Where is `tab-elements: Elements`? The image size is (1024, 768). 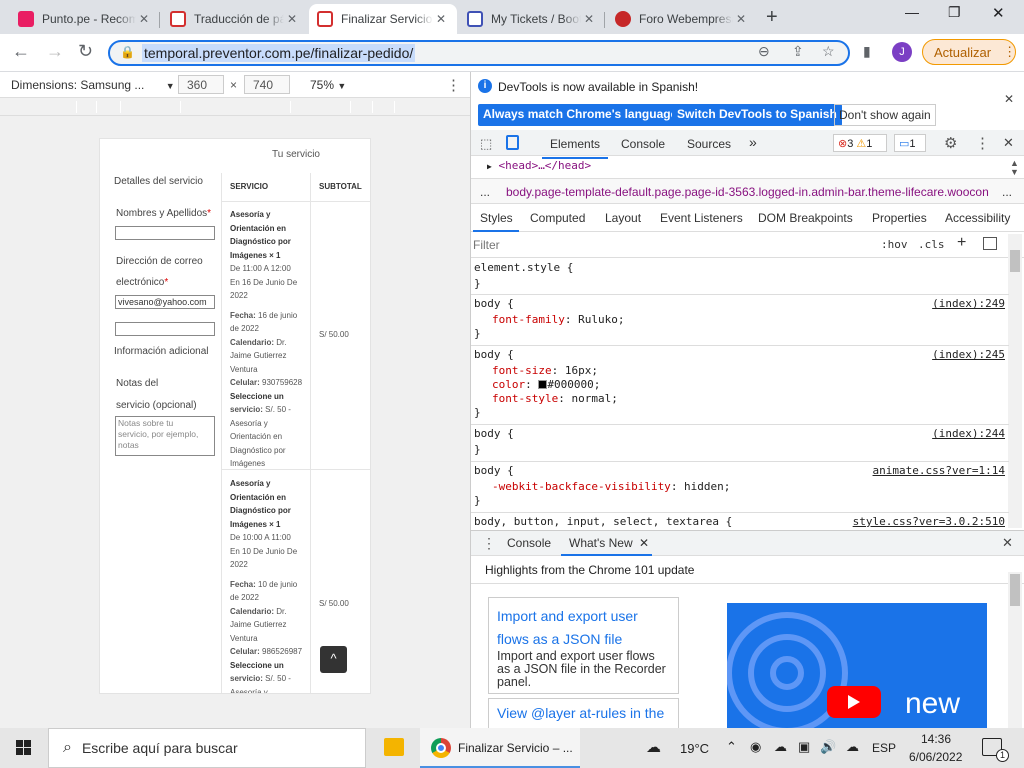 tab-elements: Elements is located at coordinates (575, 148).